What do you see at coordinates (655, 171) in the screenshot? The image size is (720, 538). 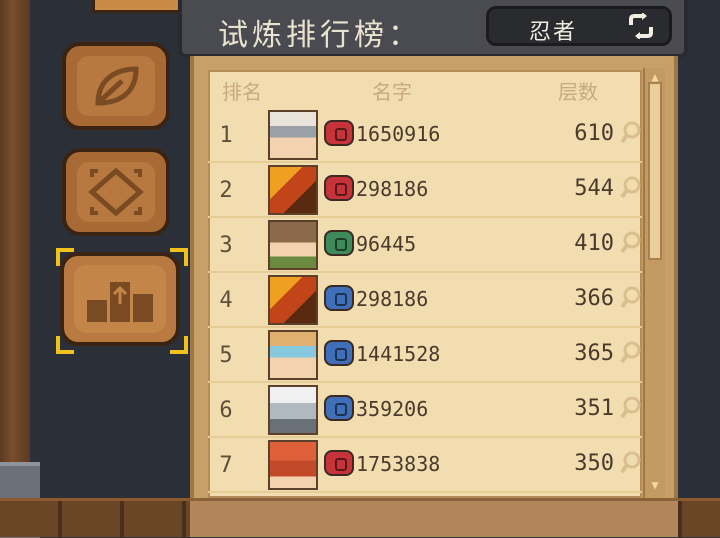 I see `scrollbar-thumb` at bounding box center [655, 171].